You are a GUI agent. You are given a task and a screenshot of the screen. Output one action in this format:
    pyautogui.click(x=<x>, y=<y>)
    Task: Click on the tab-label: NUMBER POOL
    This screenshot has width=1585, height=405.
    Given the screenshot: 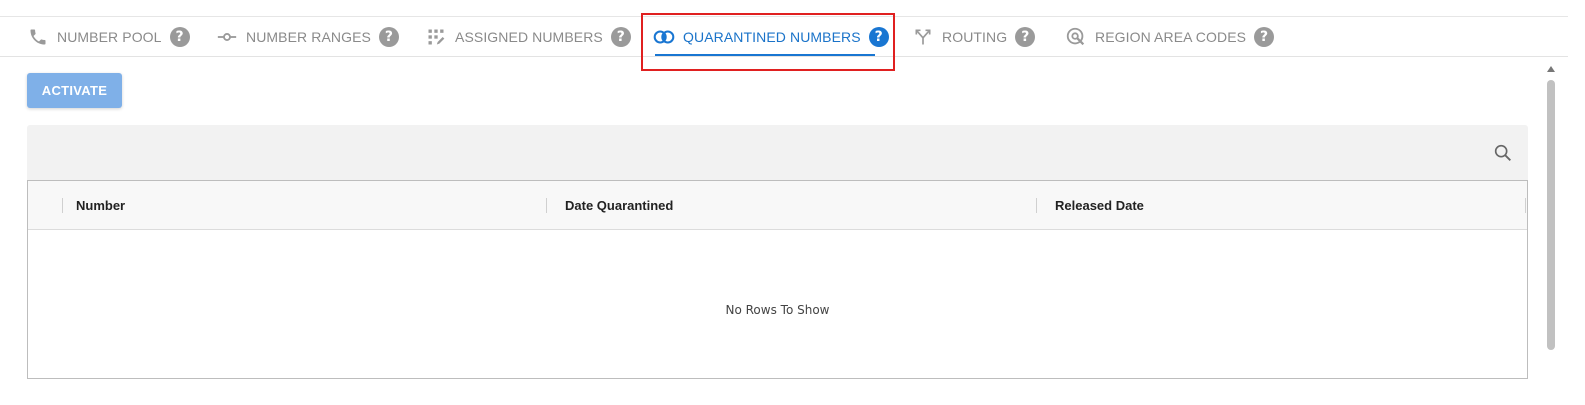 What is the action you would take?
    pyautogui.click(x=109, y=36)
    